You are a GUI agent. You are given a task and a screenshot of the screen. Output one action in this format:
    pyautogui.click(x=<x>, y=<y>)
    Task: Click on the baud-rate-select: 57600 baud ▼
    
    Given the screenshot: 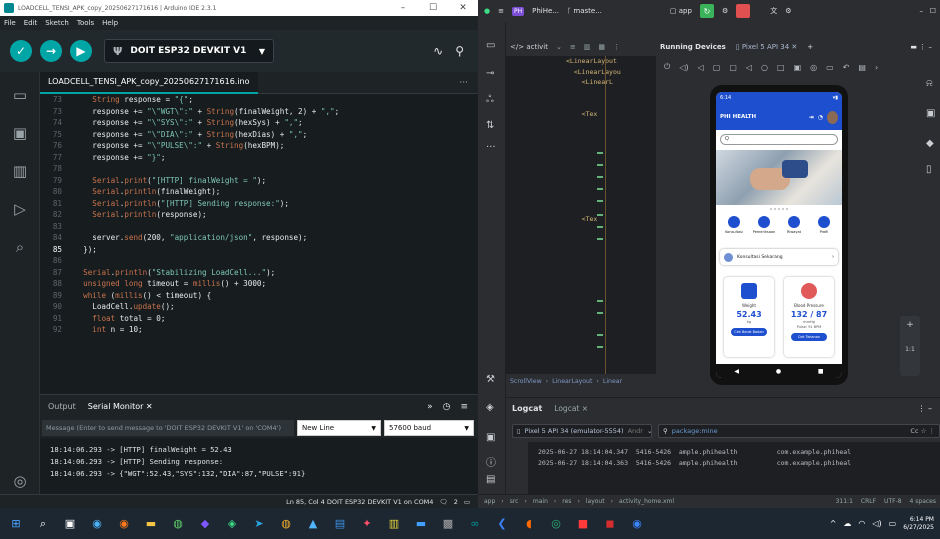 What is the action you would take?
    pyautogui.click(x=429, y=428)
    